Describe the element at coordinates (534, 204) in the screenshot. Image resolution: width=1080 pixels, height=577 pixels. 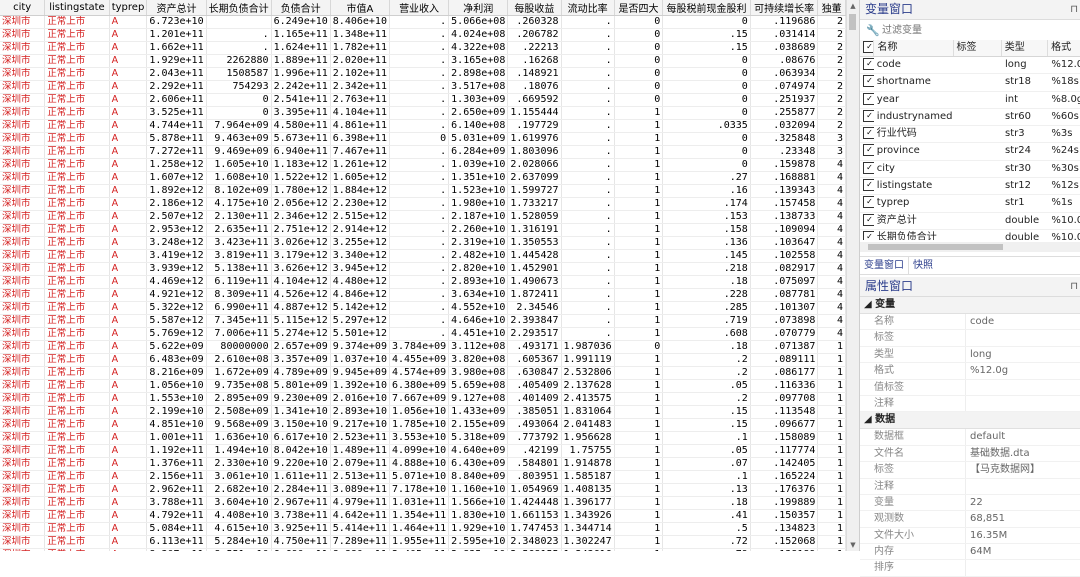
I see `table-cell: 1.733217` at that location.